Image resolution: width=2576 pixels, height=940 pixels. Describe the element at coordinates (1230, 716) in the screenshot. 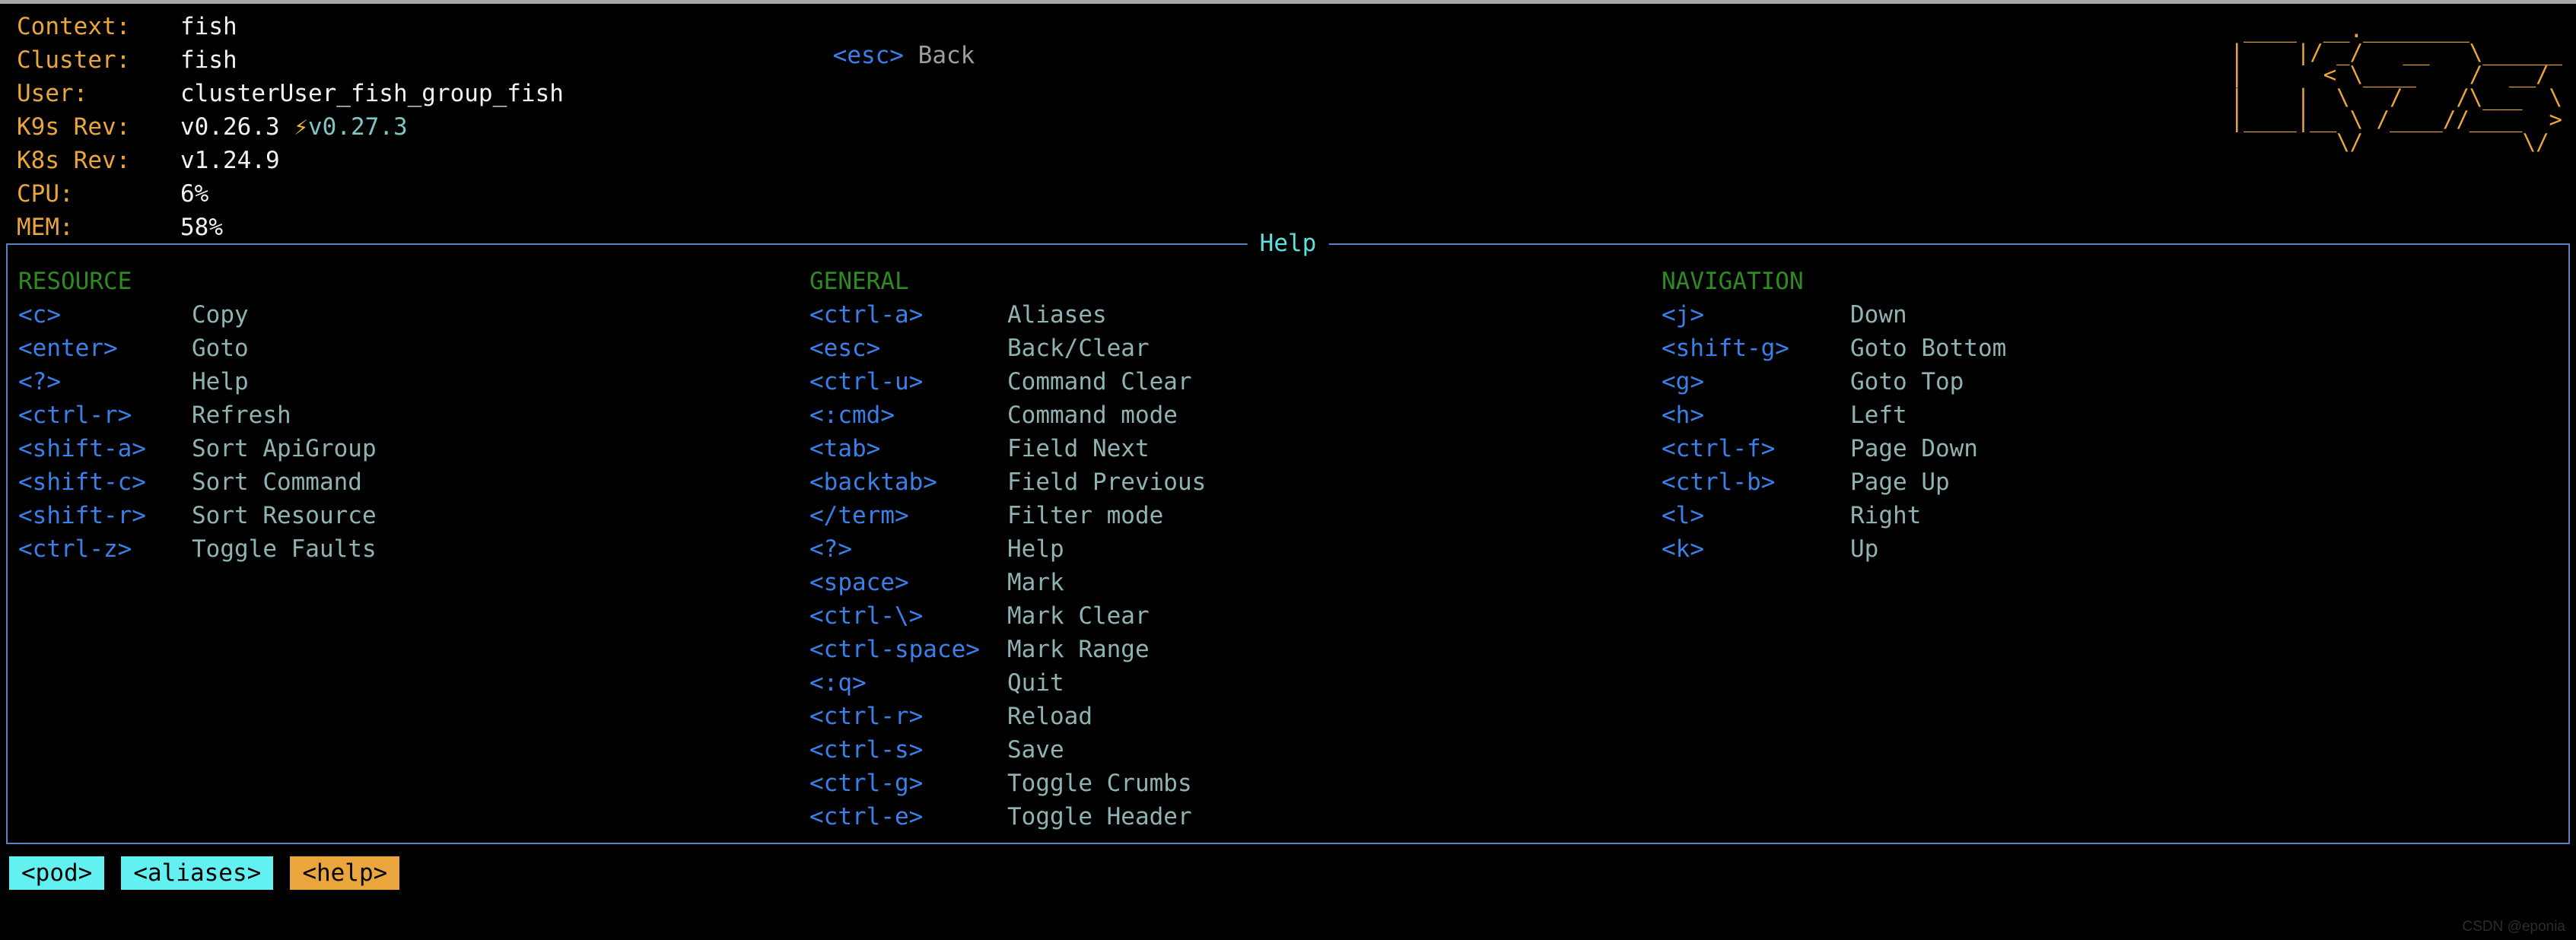

I see `help-hint-row: <ctrl-r> Reload` at that location.